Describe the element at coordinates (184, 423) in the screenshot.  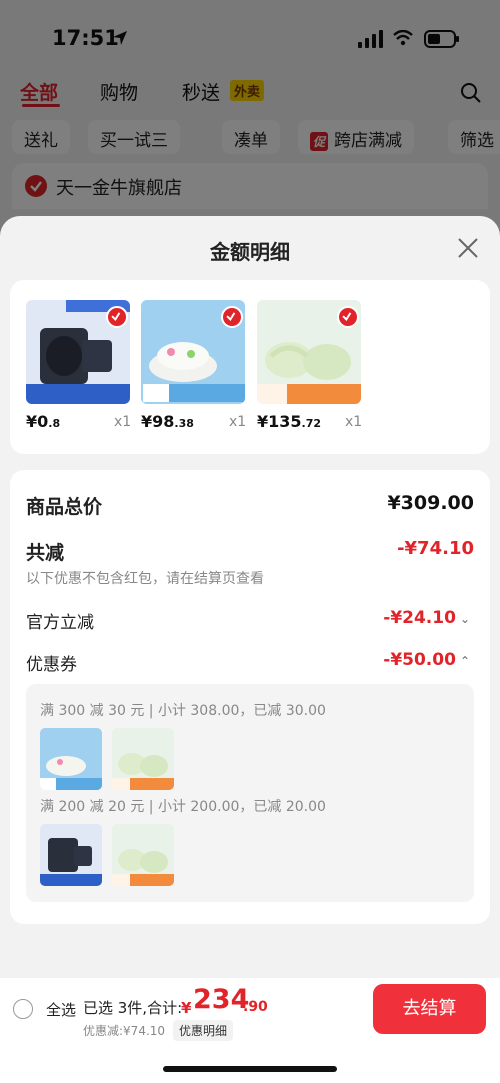
I see `product-price-dec: .38` at that location.